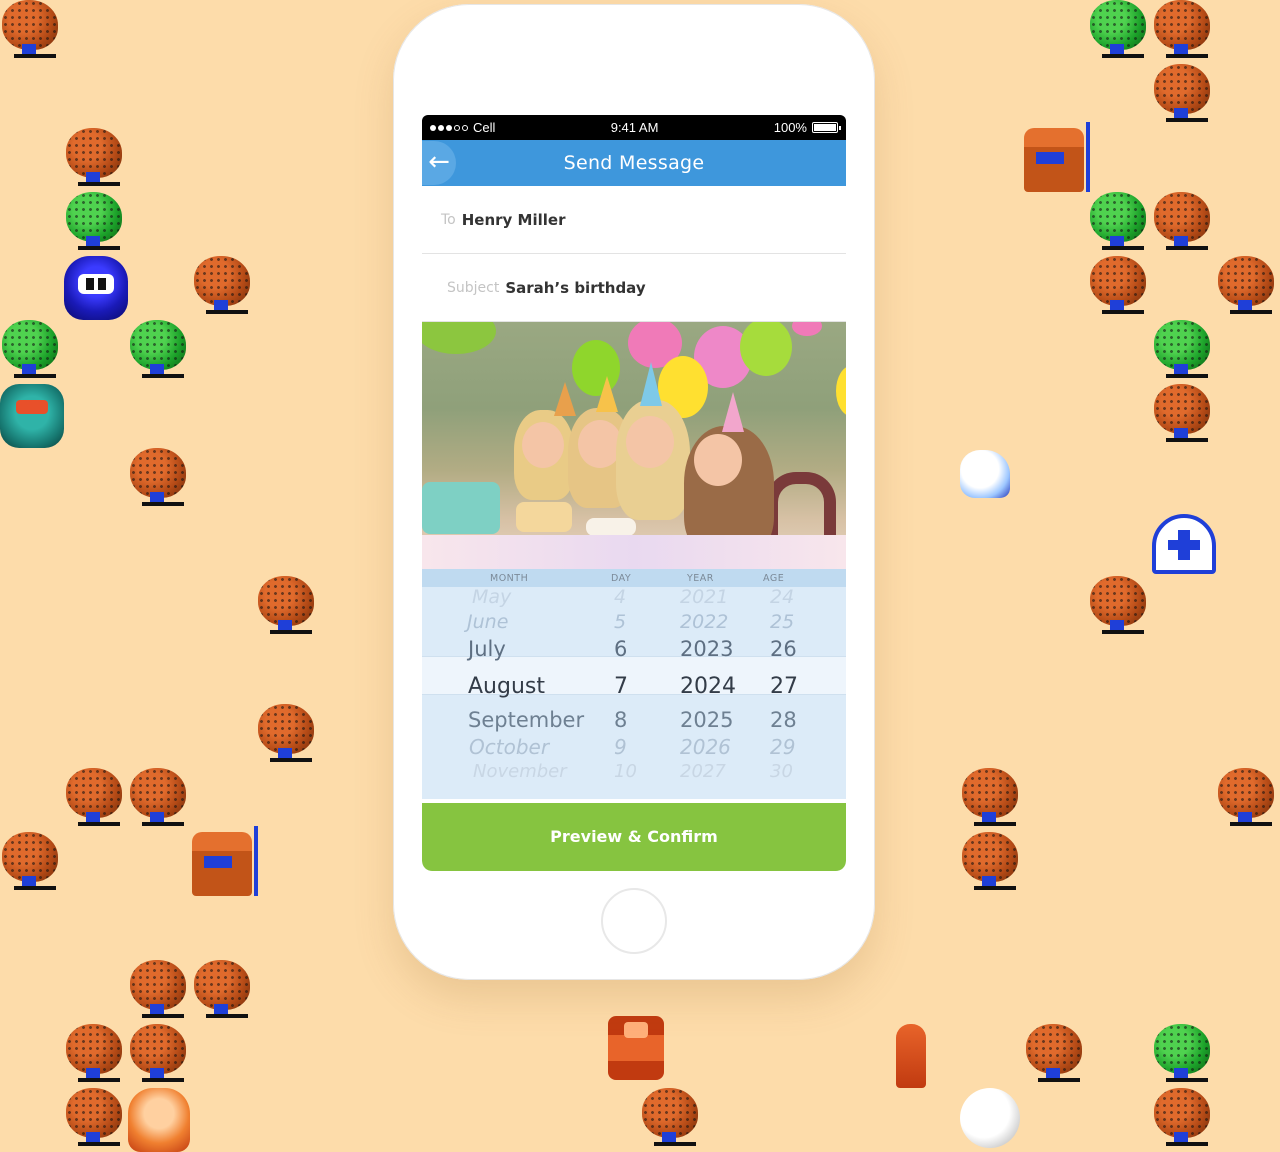 The image size is (1280, 1152). What do you see at coordinates (509, 578) in the screenshot?
I see `month-header: MONTH` at bounding box center [509, 578].